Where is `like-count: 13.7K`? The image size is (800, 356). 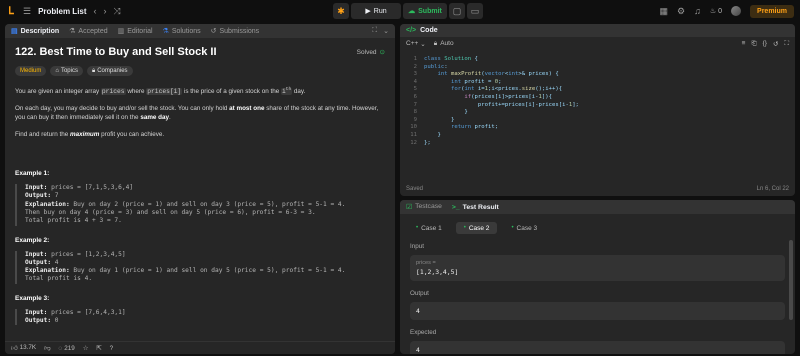
like-count: 13.7K is located at coordinates (28, 347).